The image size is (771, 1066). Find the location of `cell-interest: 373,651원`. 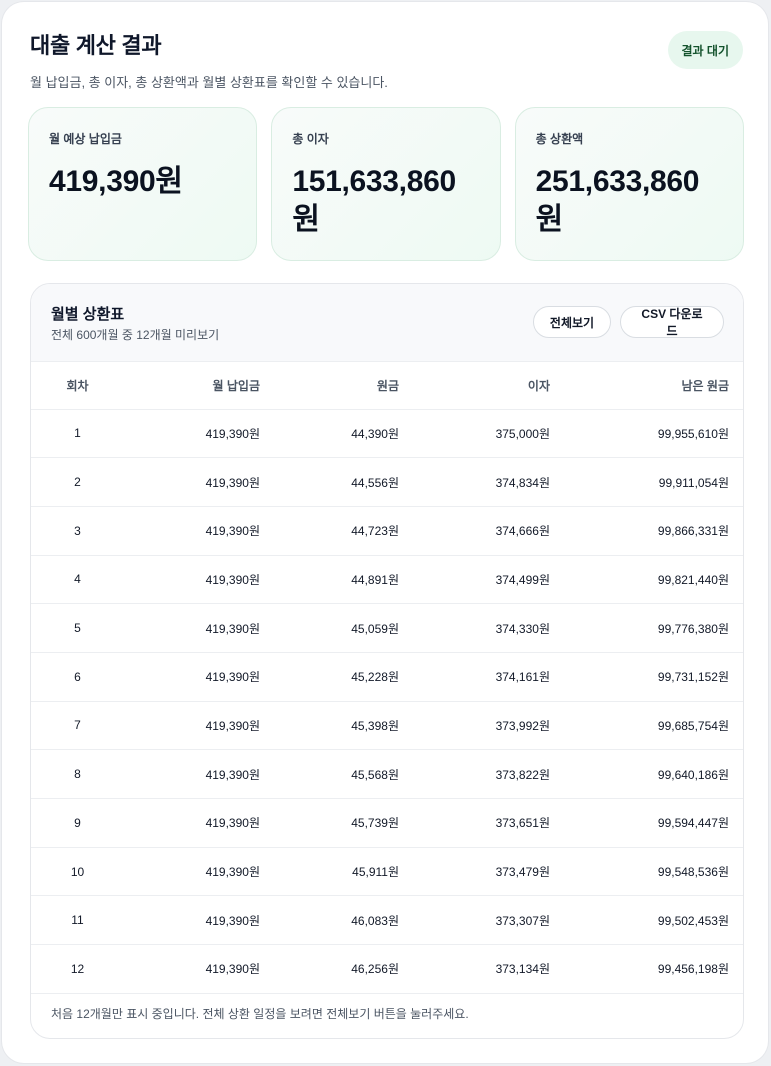

cell-interest: 373,651원 is located at coordinates (474, 823).